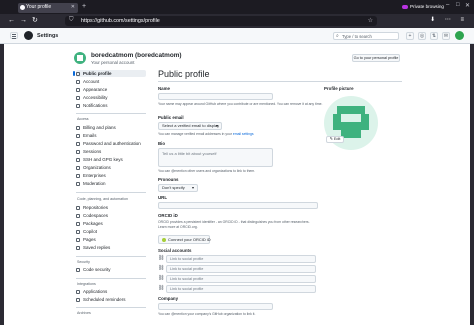  What do you see at coordinates (28, 35) in the screenshot?
I see `github-logo-icon` at bounding box center [28, 35].